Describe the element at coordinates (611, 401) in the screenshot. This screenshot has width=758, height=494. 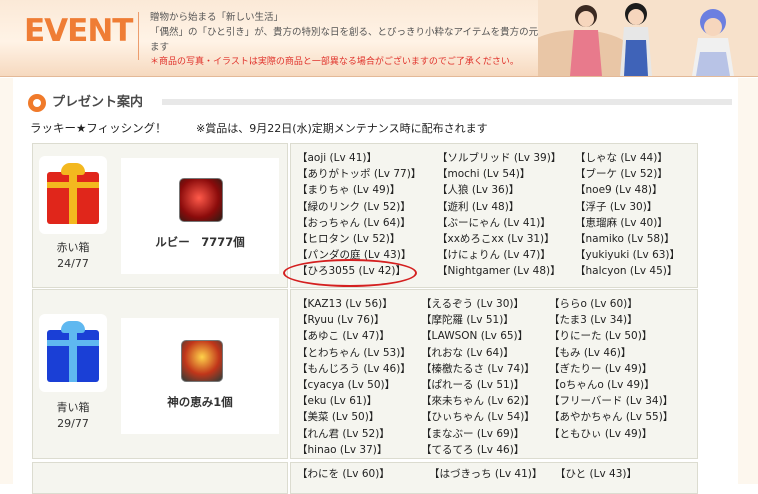
I see `winner-name: 【フリーバード (Lv 34)】` at that location.